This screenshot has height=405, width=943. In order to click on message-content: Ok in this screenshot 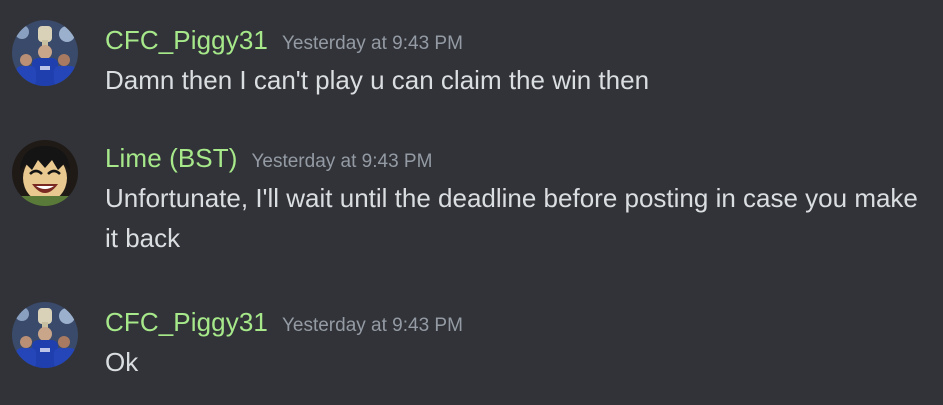, I will do `click(122, 362)`.